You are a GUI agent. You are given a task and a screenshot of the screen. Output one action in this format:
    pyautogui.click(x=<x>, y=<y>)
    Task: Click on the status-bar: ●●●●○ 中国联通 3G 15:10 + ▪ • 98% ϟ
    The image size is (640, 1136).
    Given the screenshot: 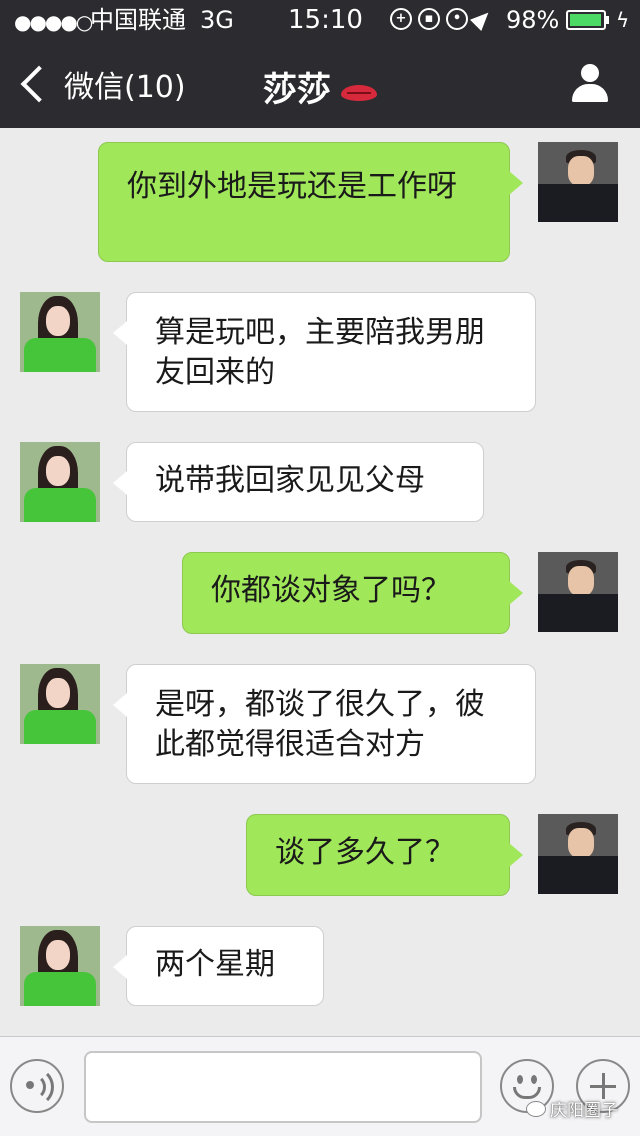 What is the action you would take?
    pyautogui.click(x=320, y=20)
    